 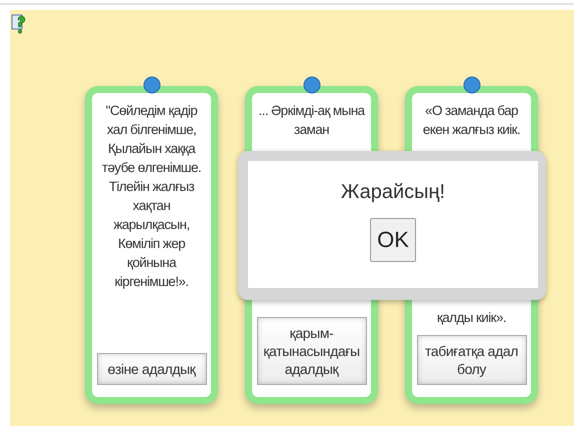 What do you see at coordinates (471, 360) in the screenshot?
I see `answer-button: табиғатқа адал болу` at bounding box center [471, 360].